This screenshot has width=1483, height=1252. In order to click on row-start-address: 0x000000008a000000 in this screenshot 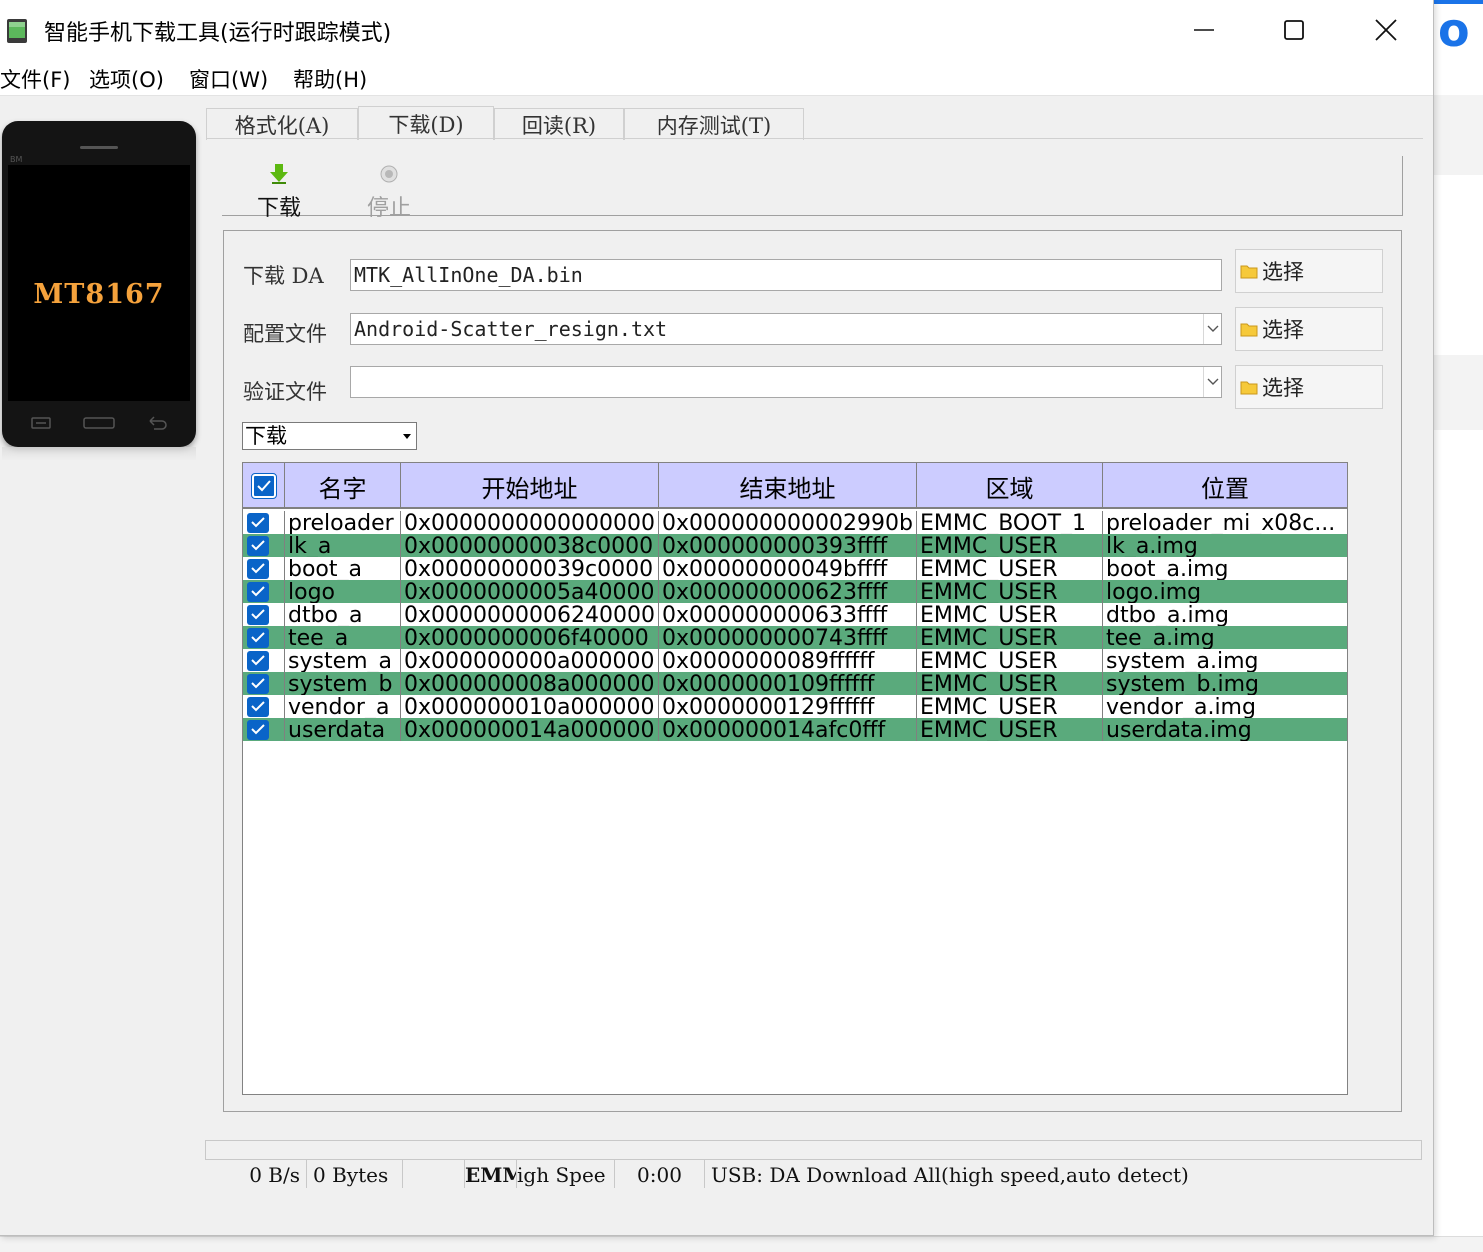, I will do `click(530, 683)`.